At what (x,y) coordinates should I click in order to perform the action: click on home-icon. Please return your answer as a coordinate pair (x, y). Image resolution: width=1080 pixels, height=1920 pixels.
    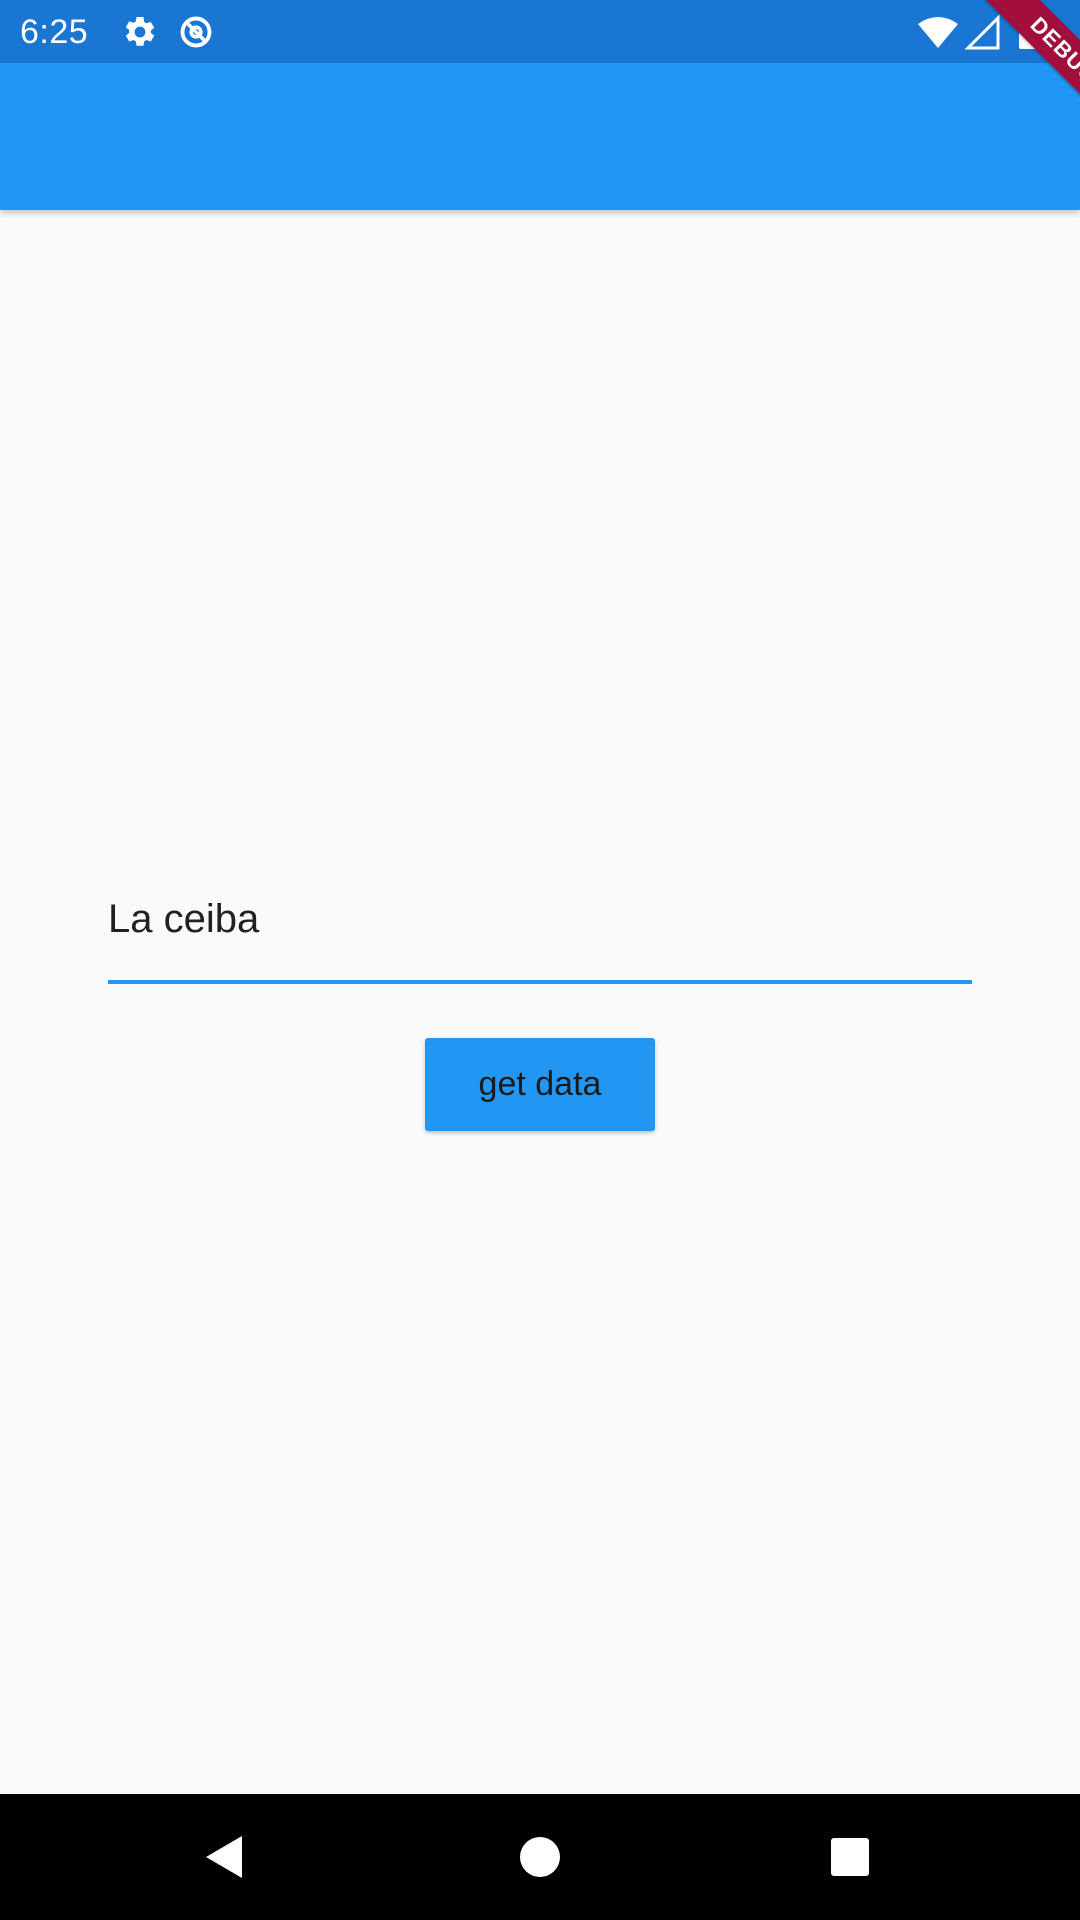
    Looking at the image, I should click on (540, 1857).